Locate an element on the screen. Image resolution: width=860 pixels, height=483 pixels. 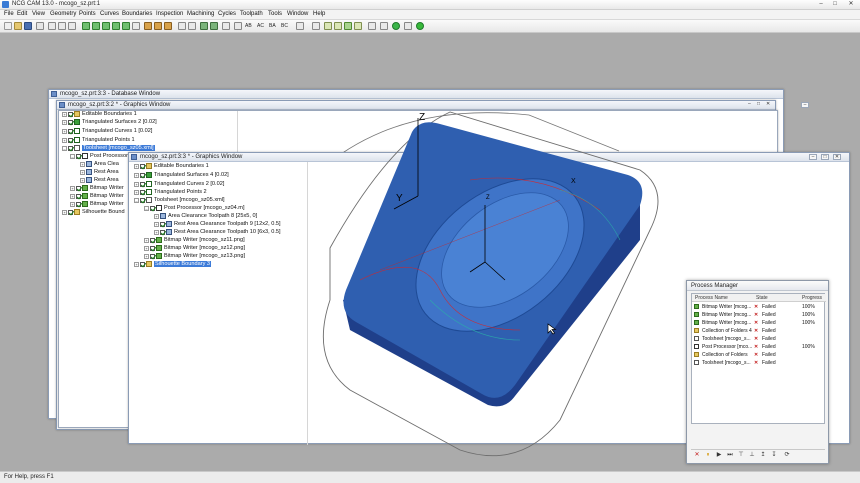
print-icon is located at coordinates (40, 26).